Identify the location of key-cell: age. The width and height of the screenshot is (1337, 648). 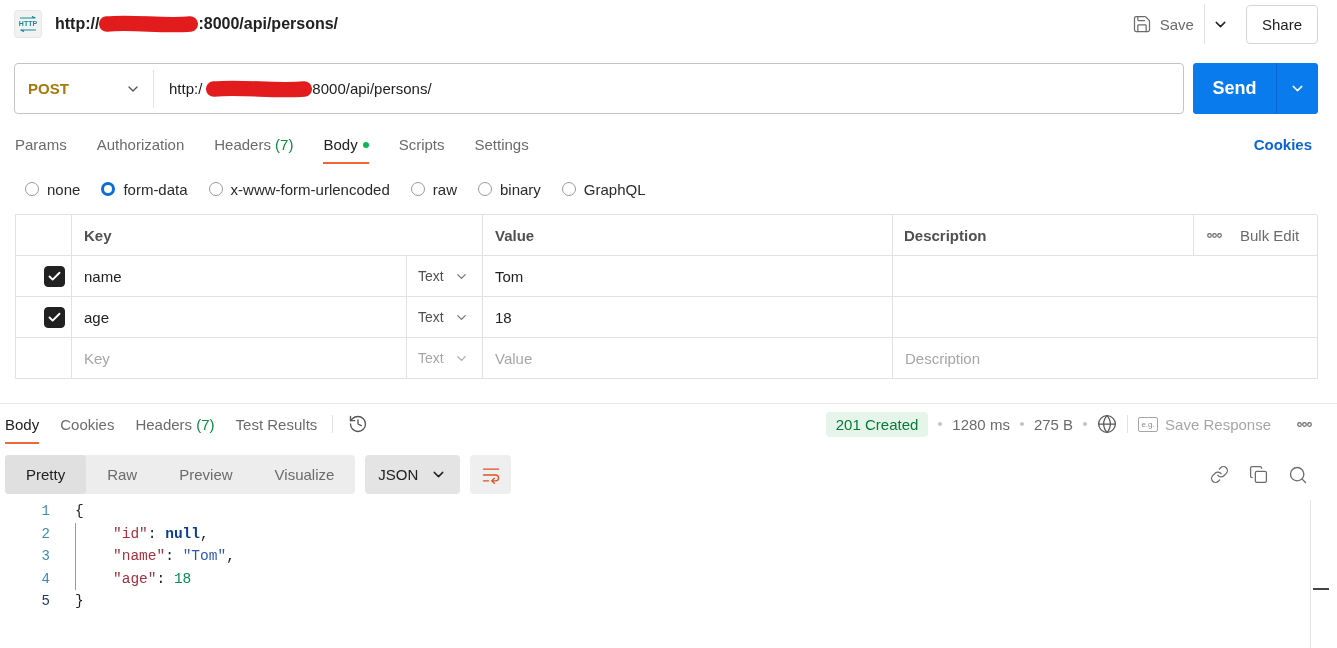
(97, 317).